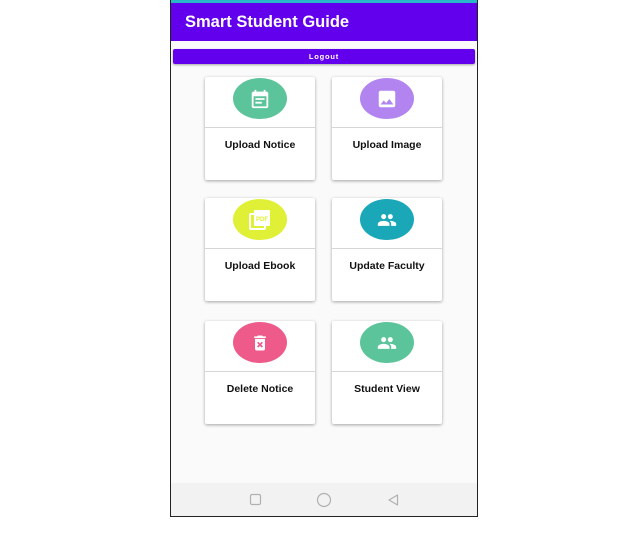  I want to click on back-triangle-icon, so click(393, 499).